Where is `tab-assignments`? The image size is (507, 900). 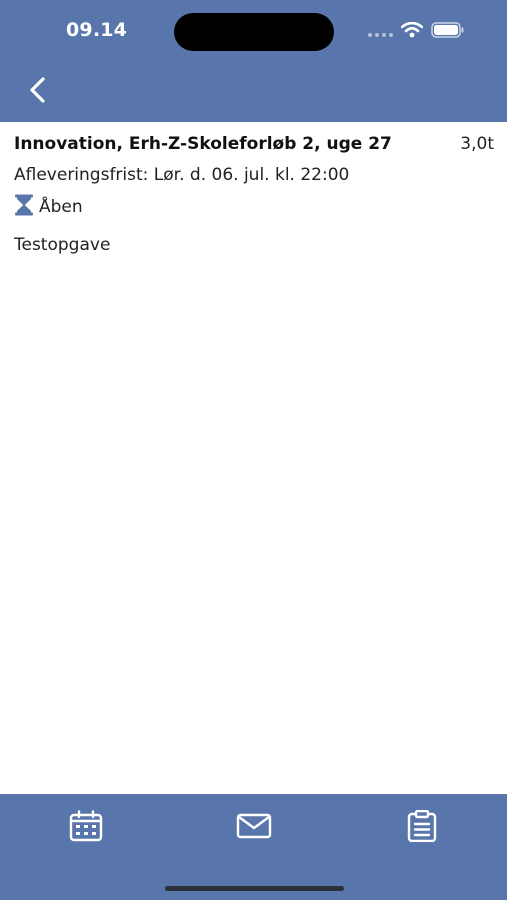 tab-assignments is located at coordinates (422, 828).